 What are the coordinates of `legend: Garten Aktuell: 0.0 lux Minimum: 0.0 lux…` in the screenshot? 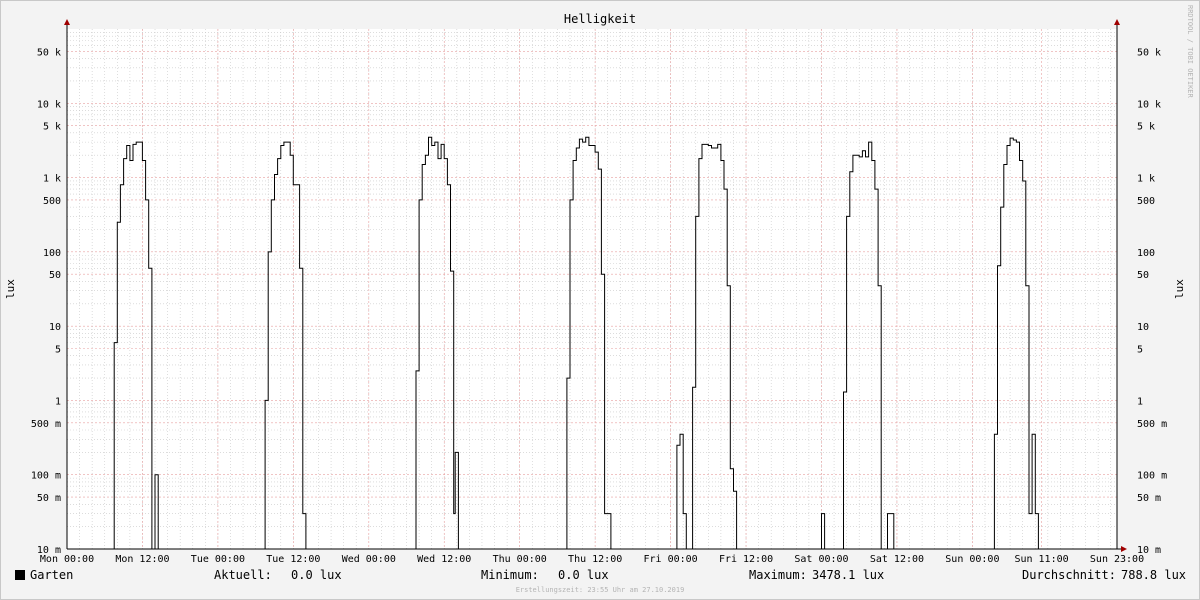 It's located at (600, 575).